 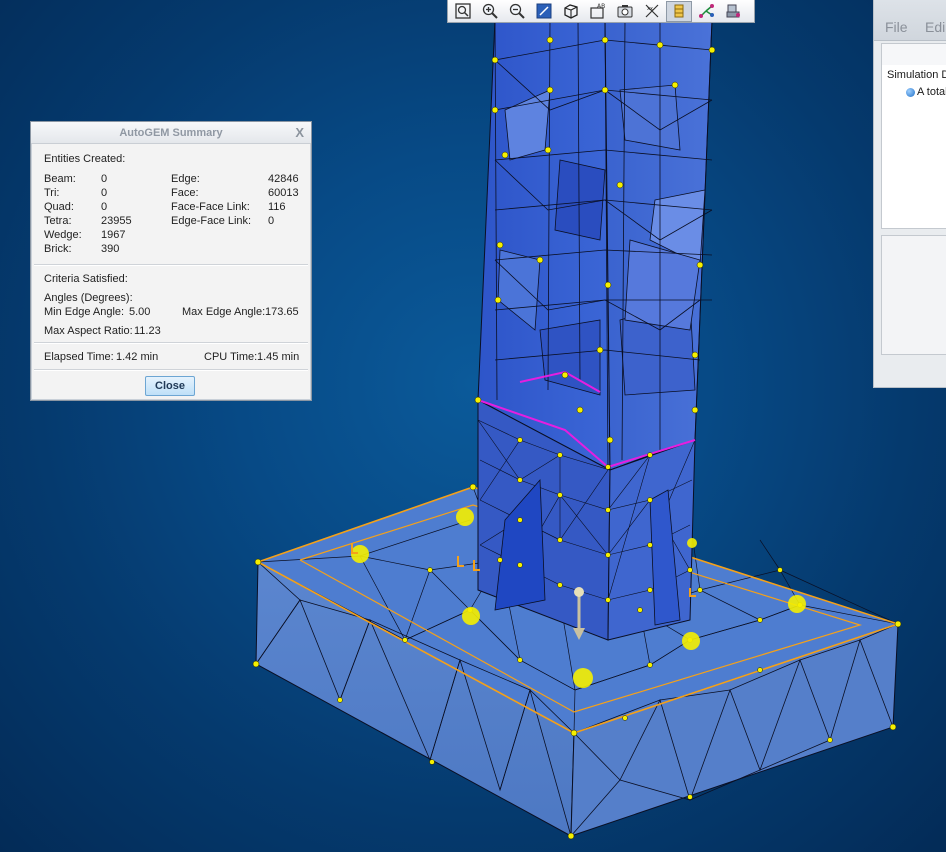 I want to click on svg-text: xx, so click(x=650, y=9).